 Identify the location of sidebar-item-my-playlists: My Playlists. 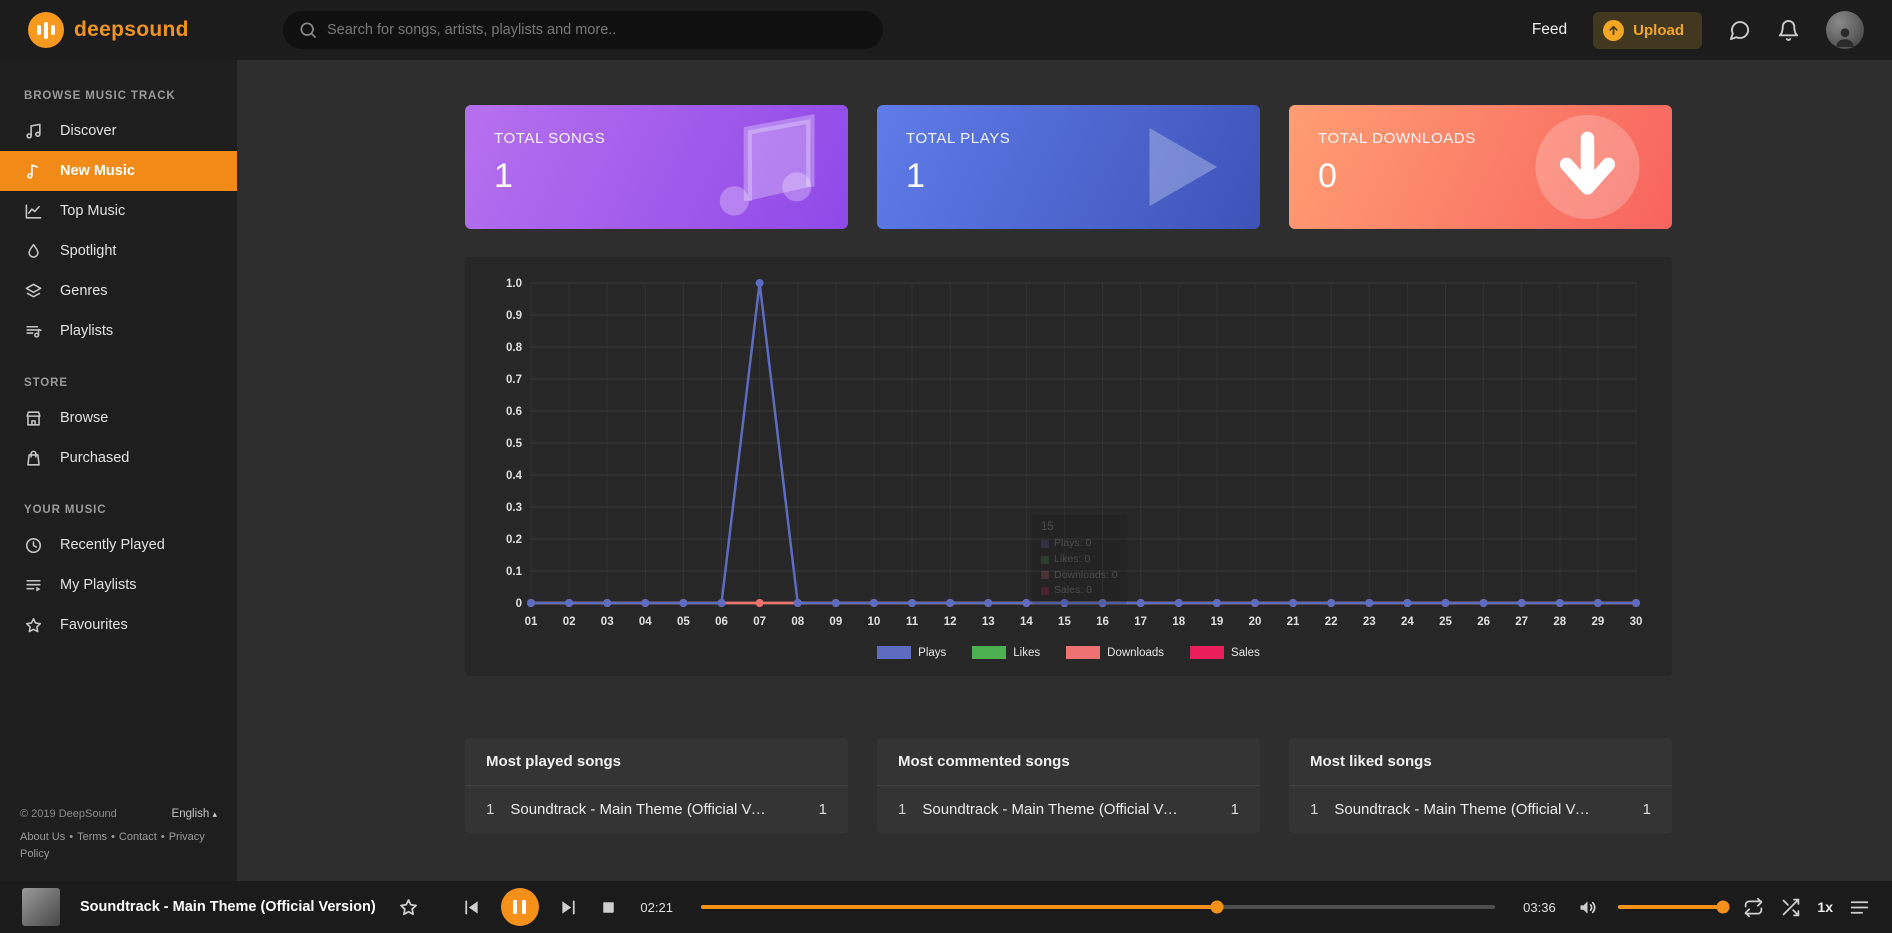
(118, 585).